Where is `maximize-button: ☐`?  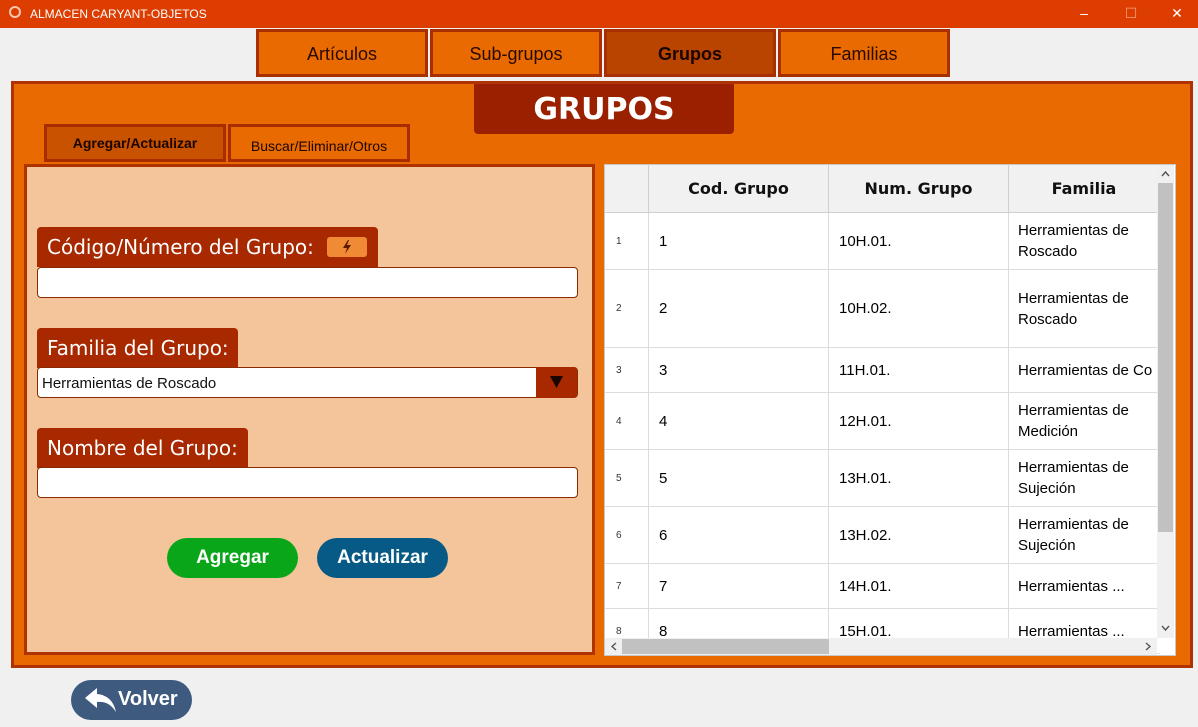
maximize-button: ☐ is located at coordinates (1131, 14).